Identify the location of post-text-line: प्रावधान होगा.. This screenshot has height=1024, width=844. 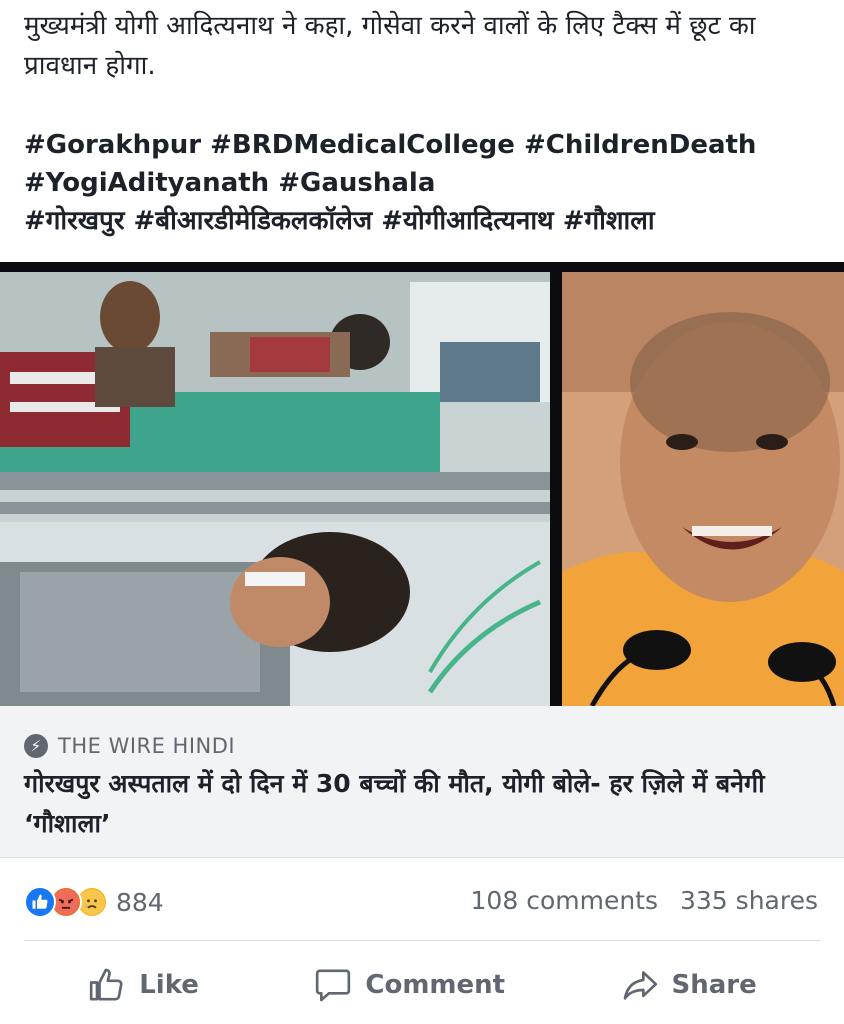
(90, 66).